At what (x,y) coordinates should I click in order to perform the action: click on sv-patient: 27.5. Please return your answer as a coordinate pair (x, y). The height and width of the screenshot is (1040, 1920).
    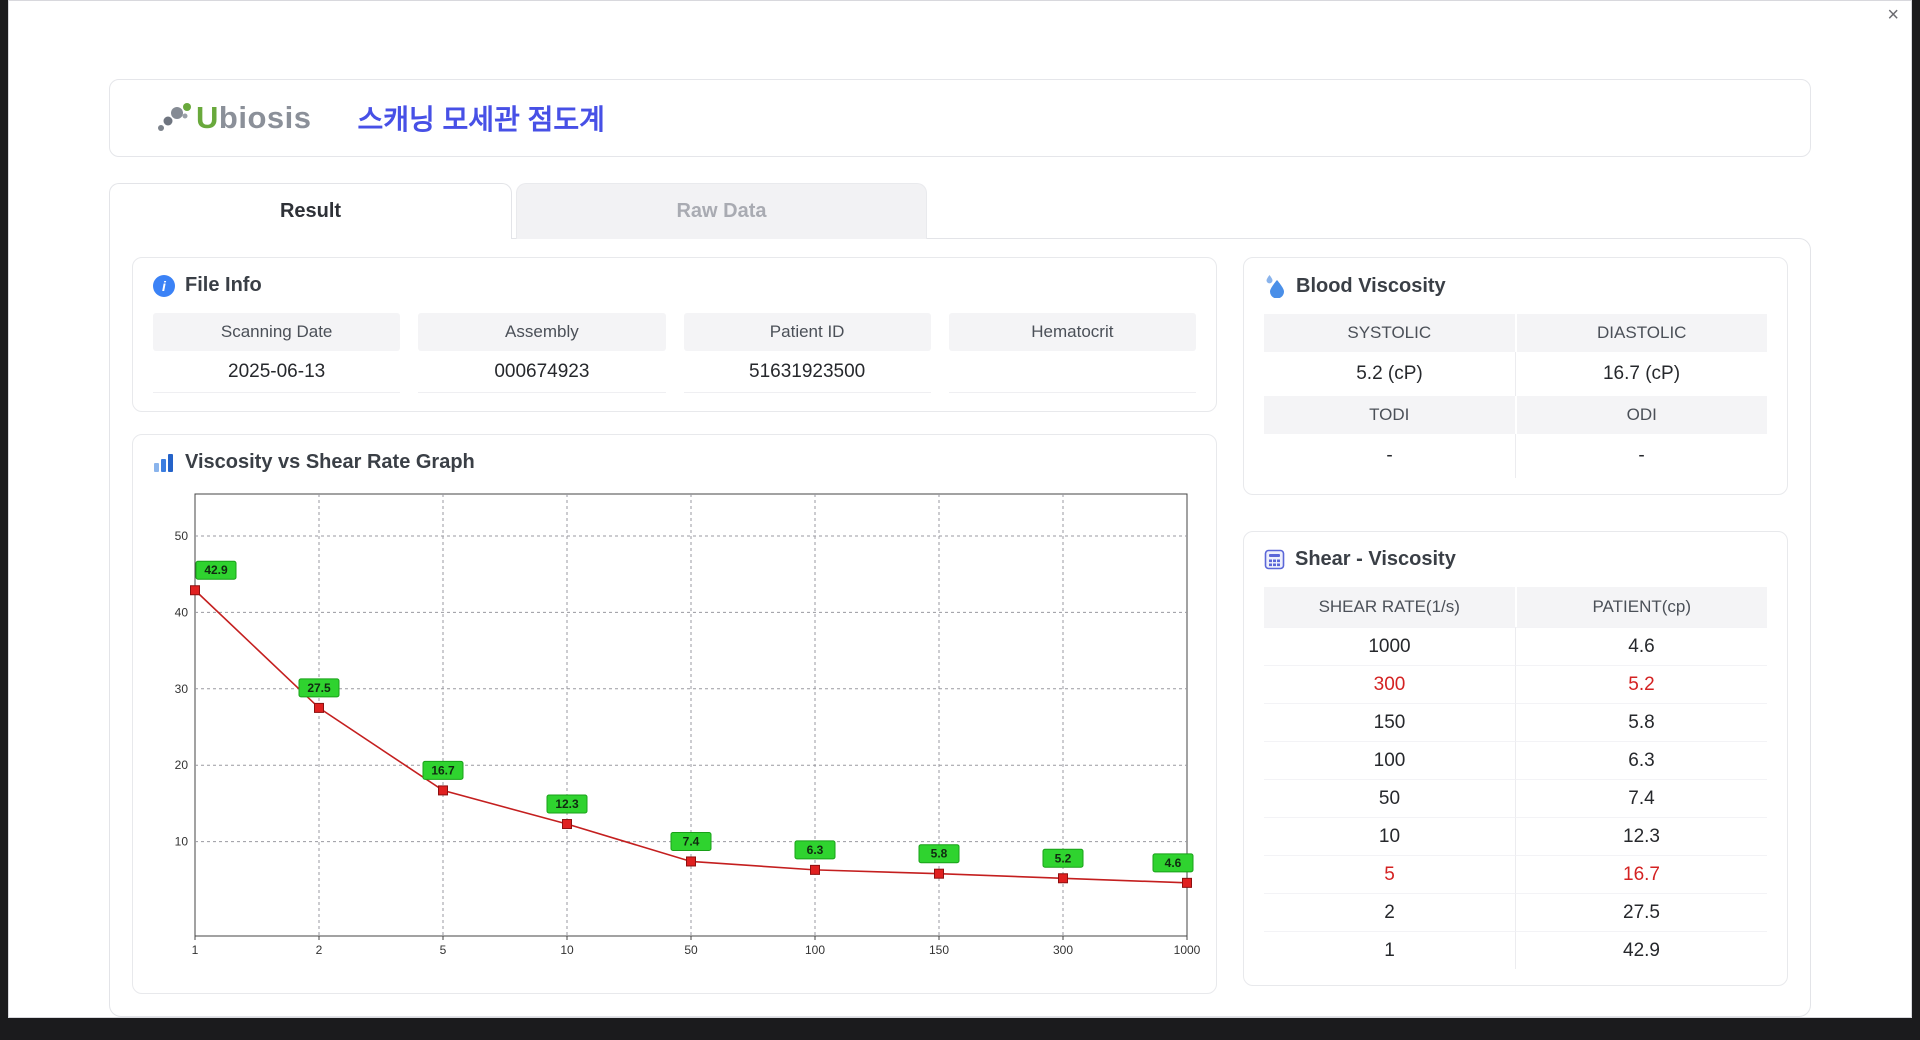
    Looking at the image, I should click on (1641, 912).